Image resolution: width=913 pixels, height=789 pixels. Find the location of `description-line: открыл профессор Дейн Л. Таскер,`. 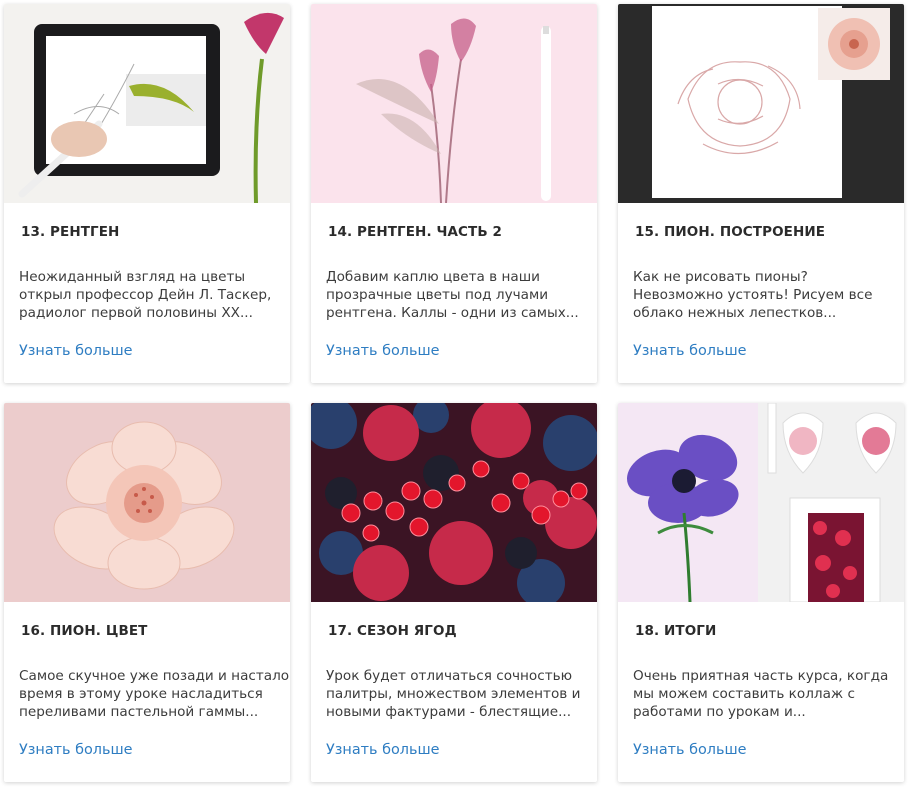

description-line: открыл профессор Дейн Л. Таскер, is located at coordinates (145, 295).